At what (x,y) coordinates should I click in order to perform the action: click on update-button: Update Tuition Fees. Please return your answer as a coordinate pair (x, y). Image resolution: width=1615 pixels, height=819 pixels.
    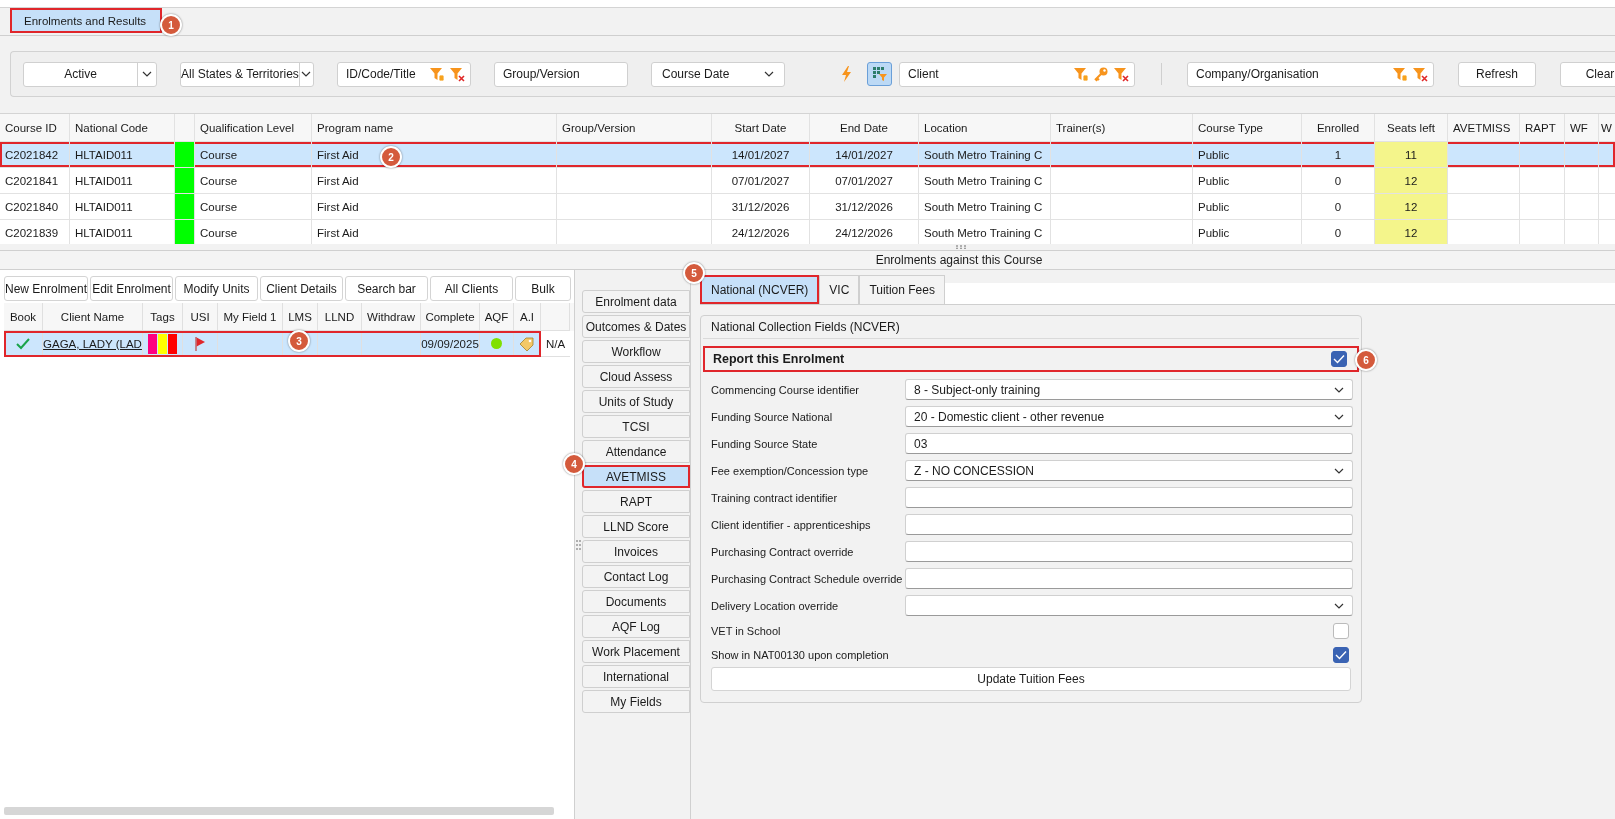
    Looking at the image, I should click on (1031, 679).